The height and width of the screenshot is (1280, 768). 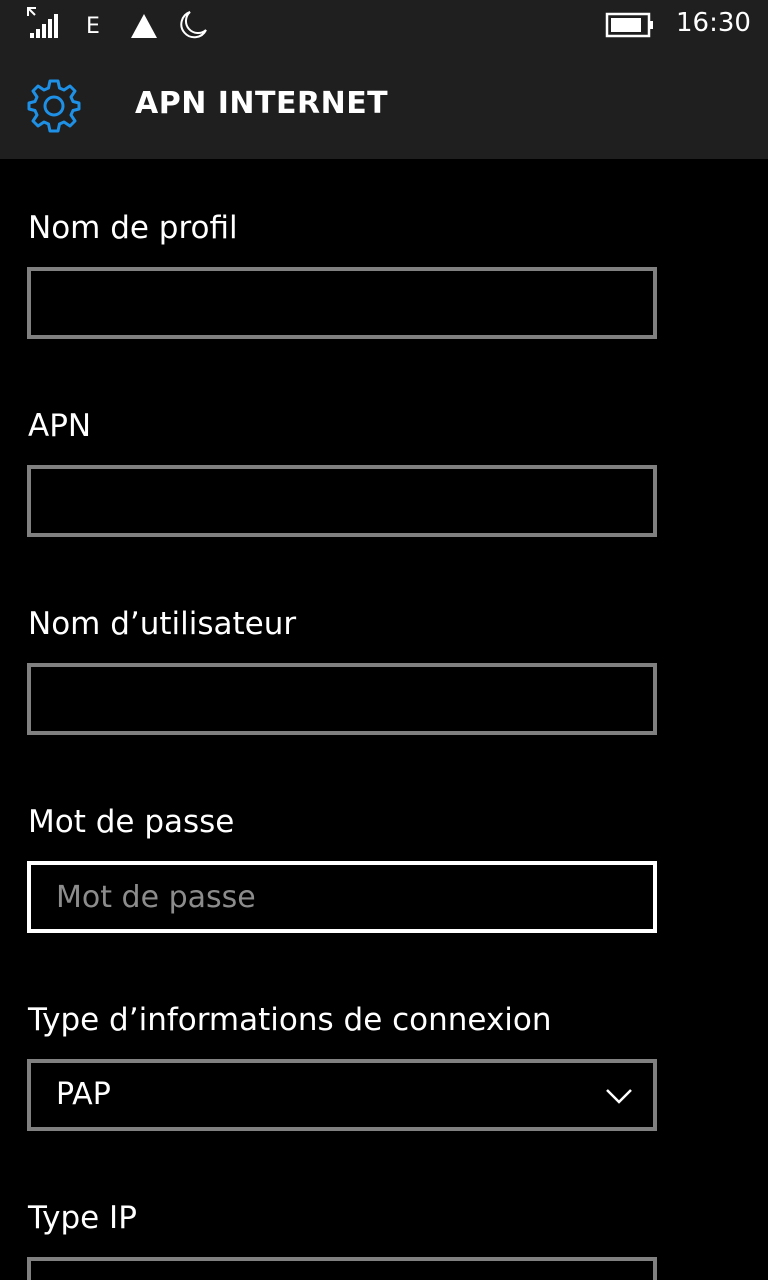 What do you see at coordinates (193, 25) in the screenshot?
I see `moon-icon` at bounding box center [193, 25].